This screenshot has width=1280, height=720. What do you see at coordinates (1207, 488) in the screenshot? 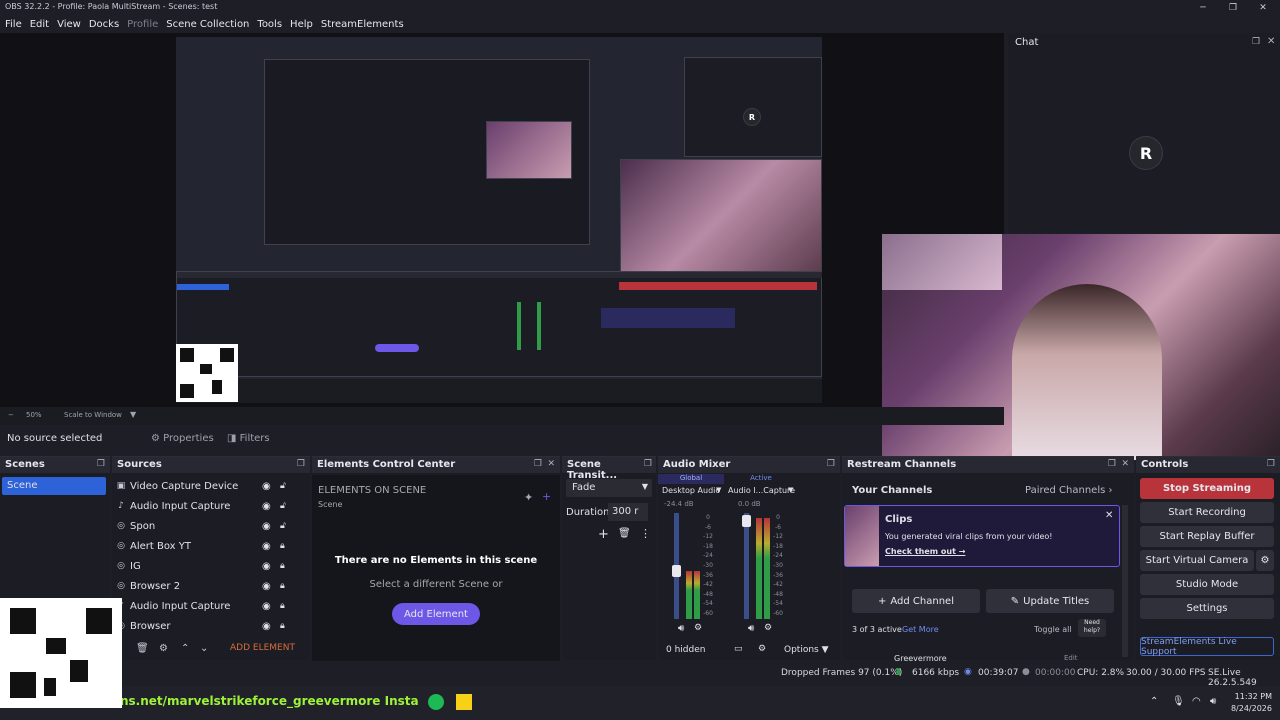
I see `stop-streaming-button: Stop Streaming` at bounding box center [1207, 488].